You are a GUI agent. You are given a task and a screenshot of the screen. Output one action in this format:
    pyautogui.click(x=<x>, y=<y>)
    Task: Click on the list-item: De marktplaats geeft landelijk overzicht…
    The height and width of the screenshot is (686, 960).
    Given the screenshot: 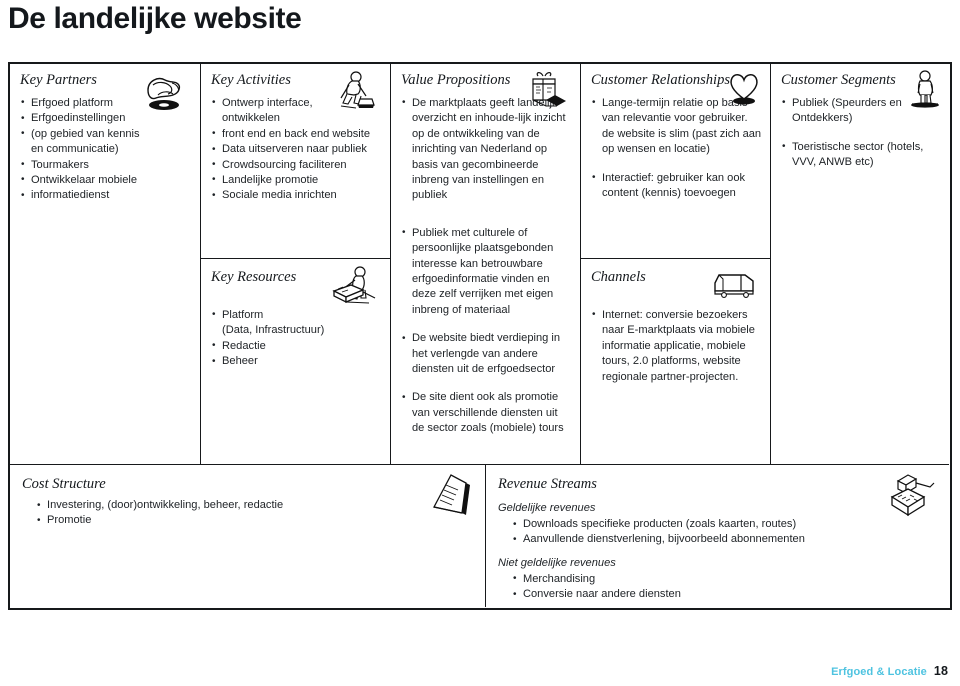 What is the action you would take?
    pyautogui.click(x=486, y=149)
    